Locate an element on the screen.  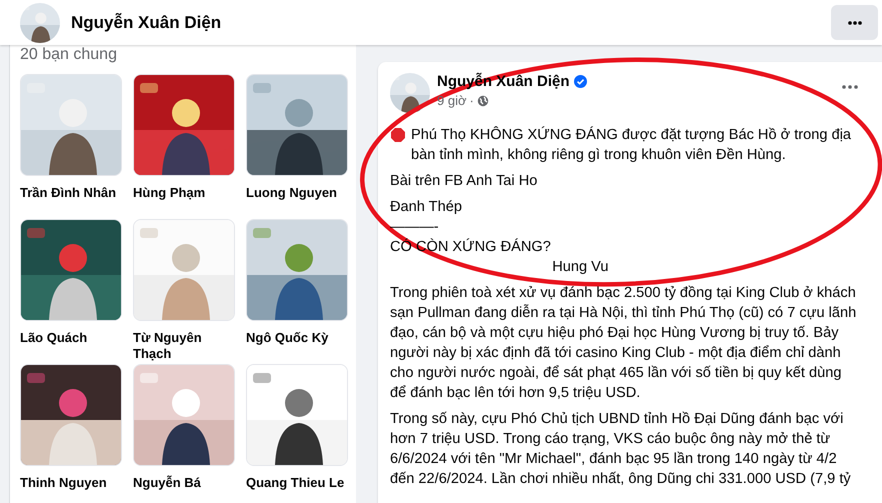
post-text: Phú Thọ KHÔNG XỨNG ĐÁNG được đặt tượng Bác Hồ ở trong địa bàn tỉnh mình, không riêng gì trong khuôn viên Đền Hùng. is located at coordinates (631, 145).